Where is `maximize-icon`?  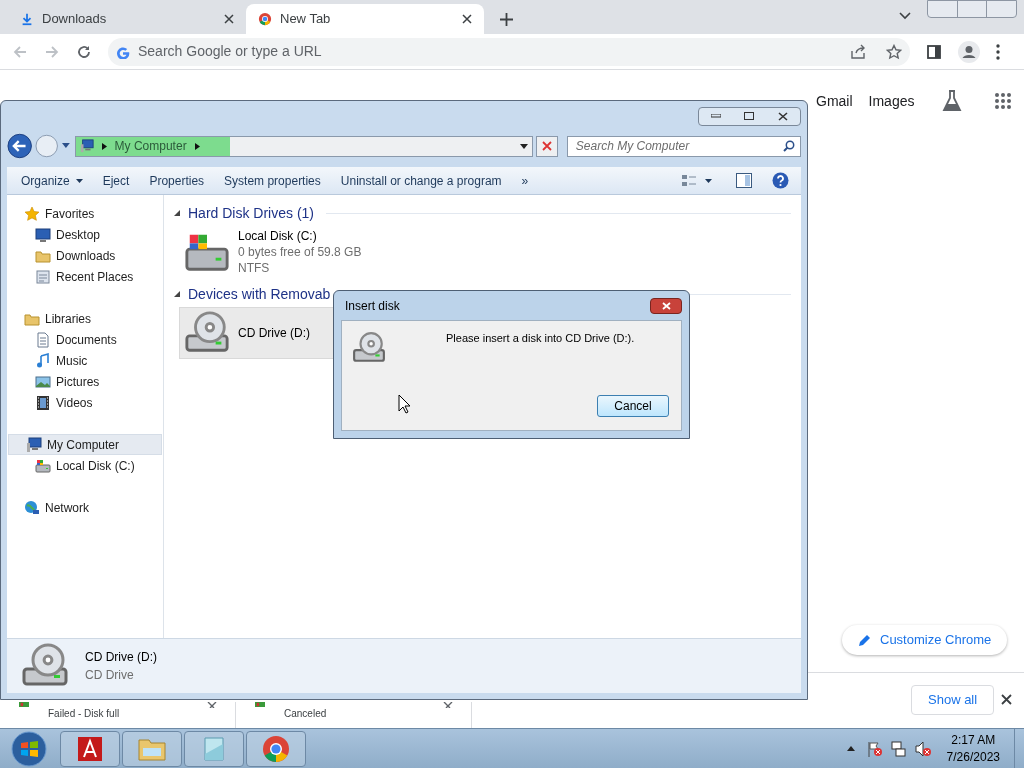 maximize-icon is located at coordinates (749, 116).